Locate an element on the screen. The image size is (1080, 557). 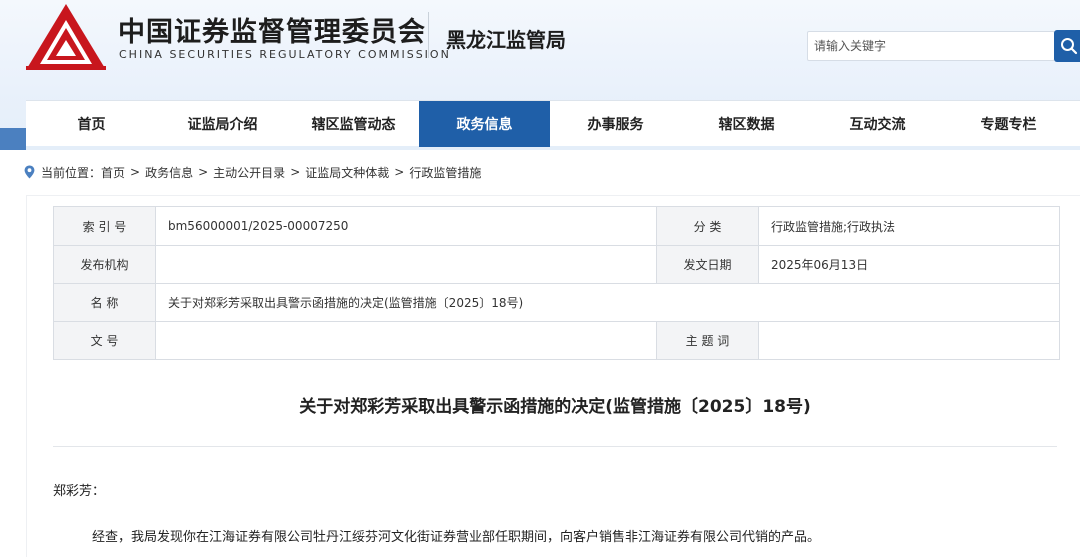
date-label: 发文日期 is located at coordinates (707, 264).